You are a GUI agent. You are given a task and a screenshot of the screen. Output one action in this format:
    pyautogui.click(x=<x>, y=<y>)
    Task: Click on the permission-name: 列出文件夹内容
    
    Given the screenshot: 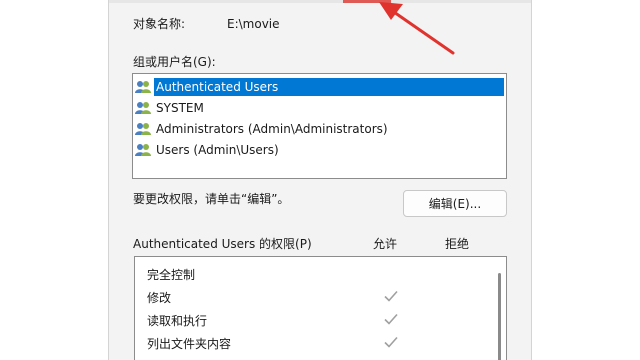 What is the action you would take?
    pyautogui.click(x=189, y=344)
    